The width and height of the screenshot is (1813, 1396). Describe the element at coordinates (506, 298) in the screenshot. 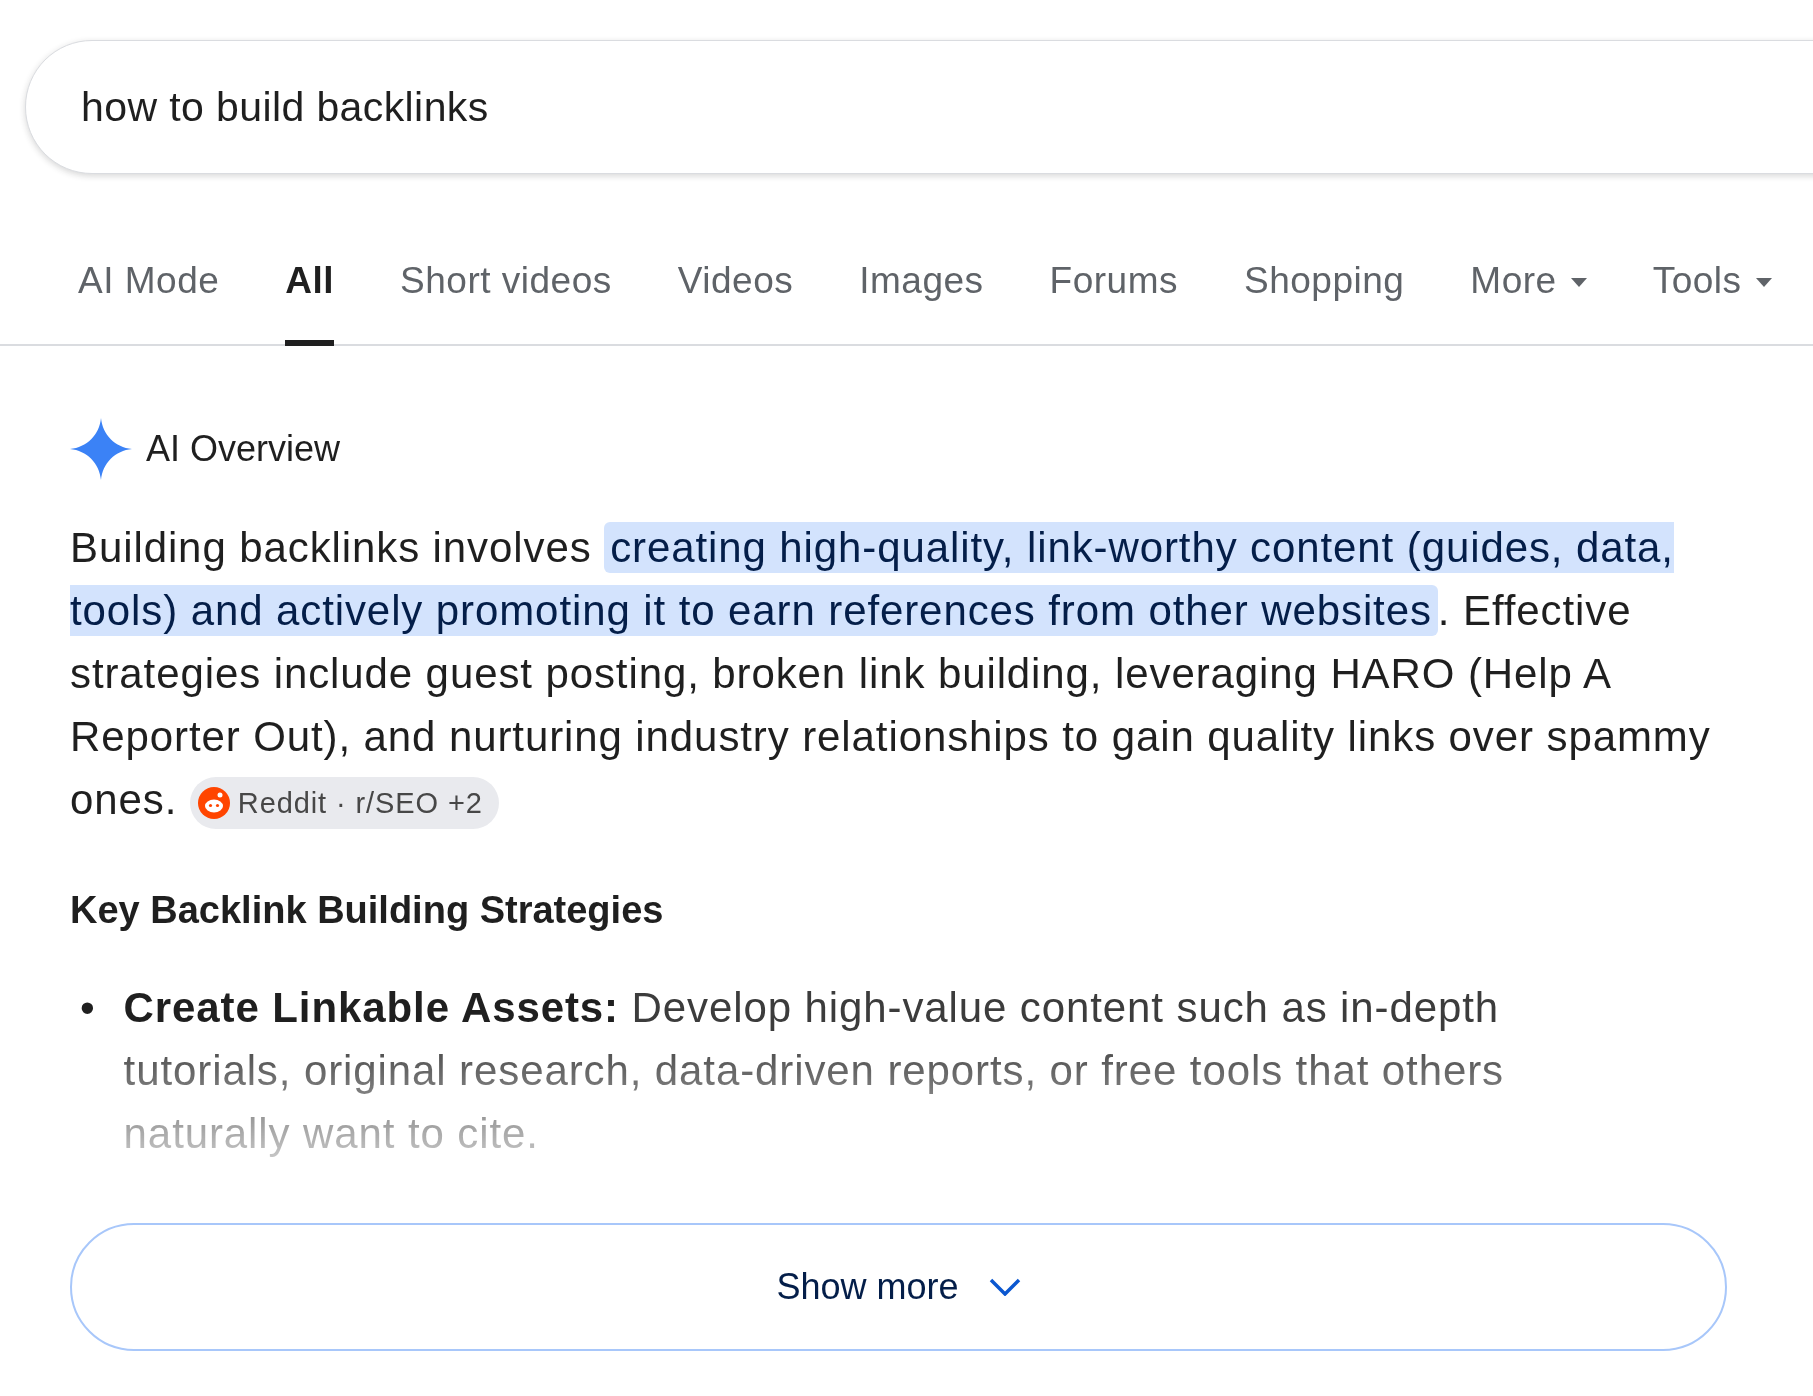

I see `tab: Short videos` at that location.